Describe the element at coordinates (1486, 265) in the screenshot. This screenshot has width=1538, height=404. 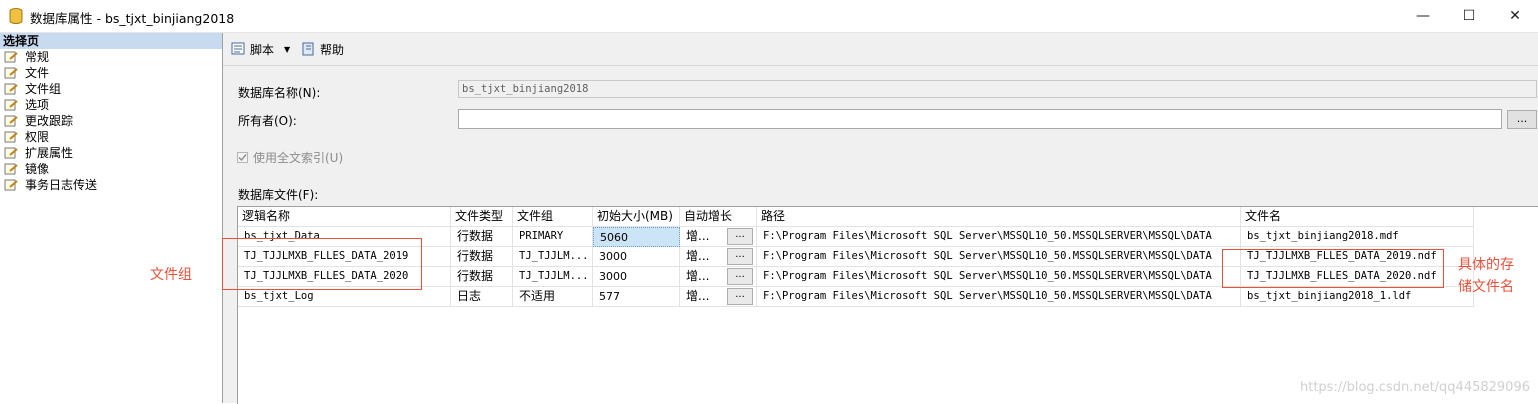
I see `storage-annotation-line1: 具体的存` at that location.